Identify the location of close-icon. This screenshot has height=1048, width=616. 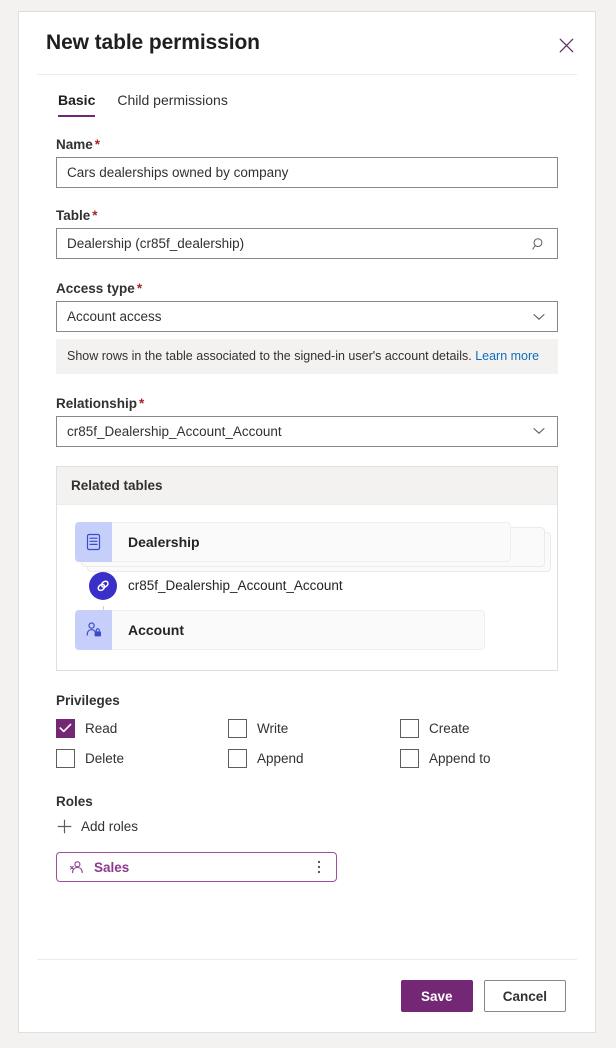
(566, 45).